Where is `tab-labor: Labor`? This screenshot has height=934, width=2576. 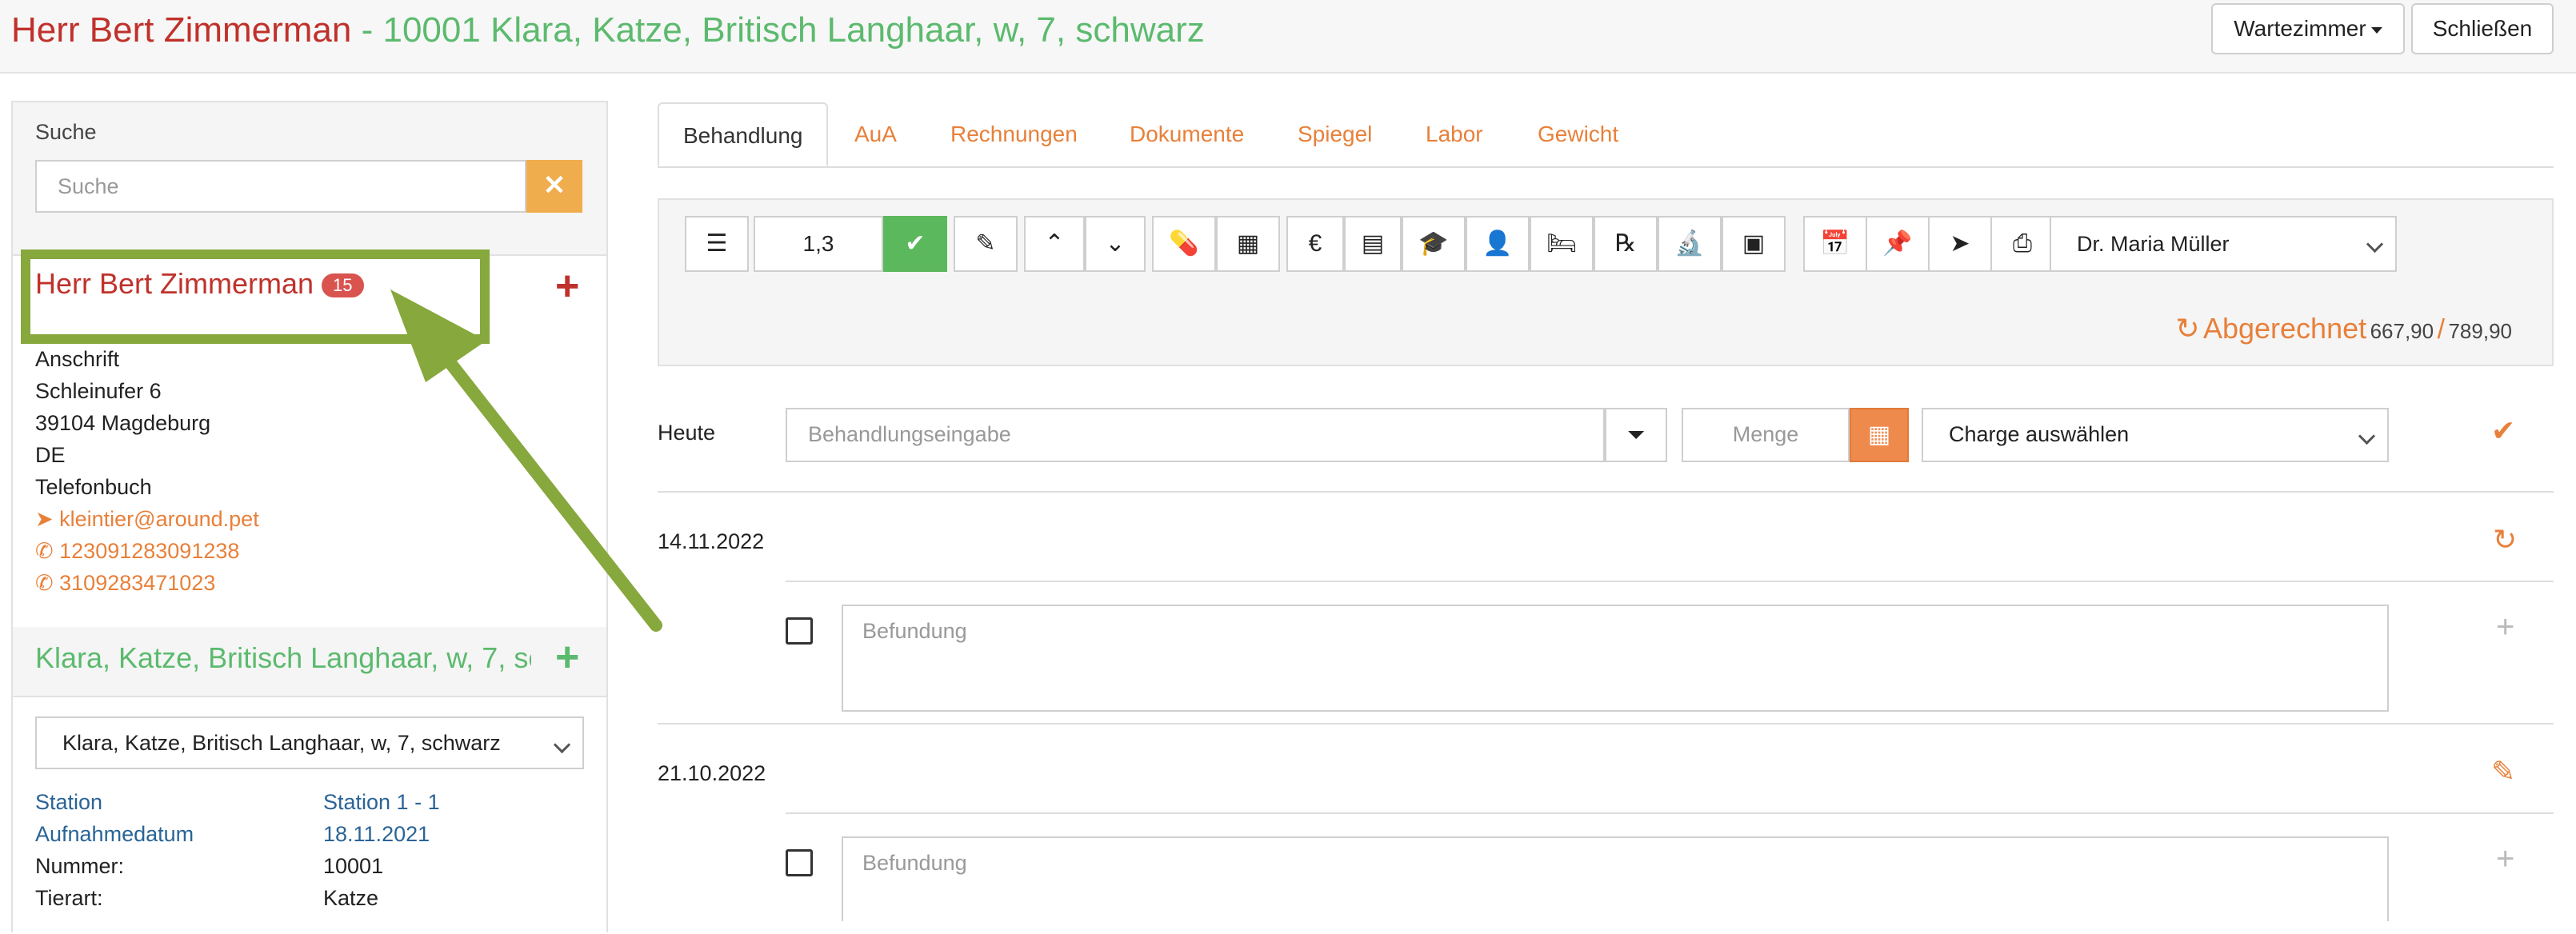 tab-labor: Labor is located at coordinates (1454, 134).